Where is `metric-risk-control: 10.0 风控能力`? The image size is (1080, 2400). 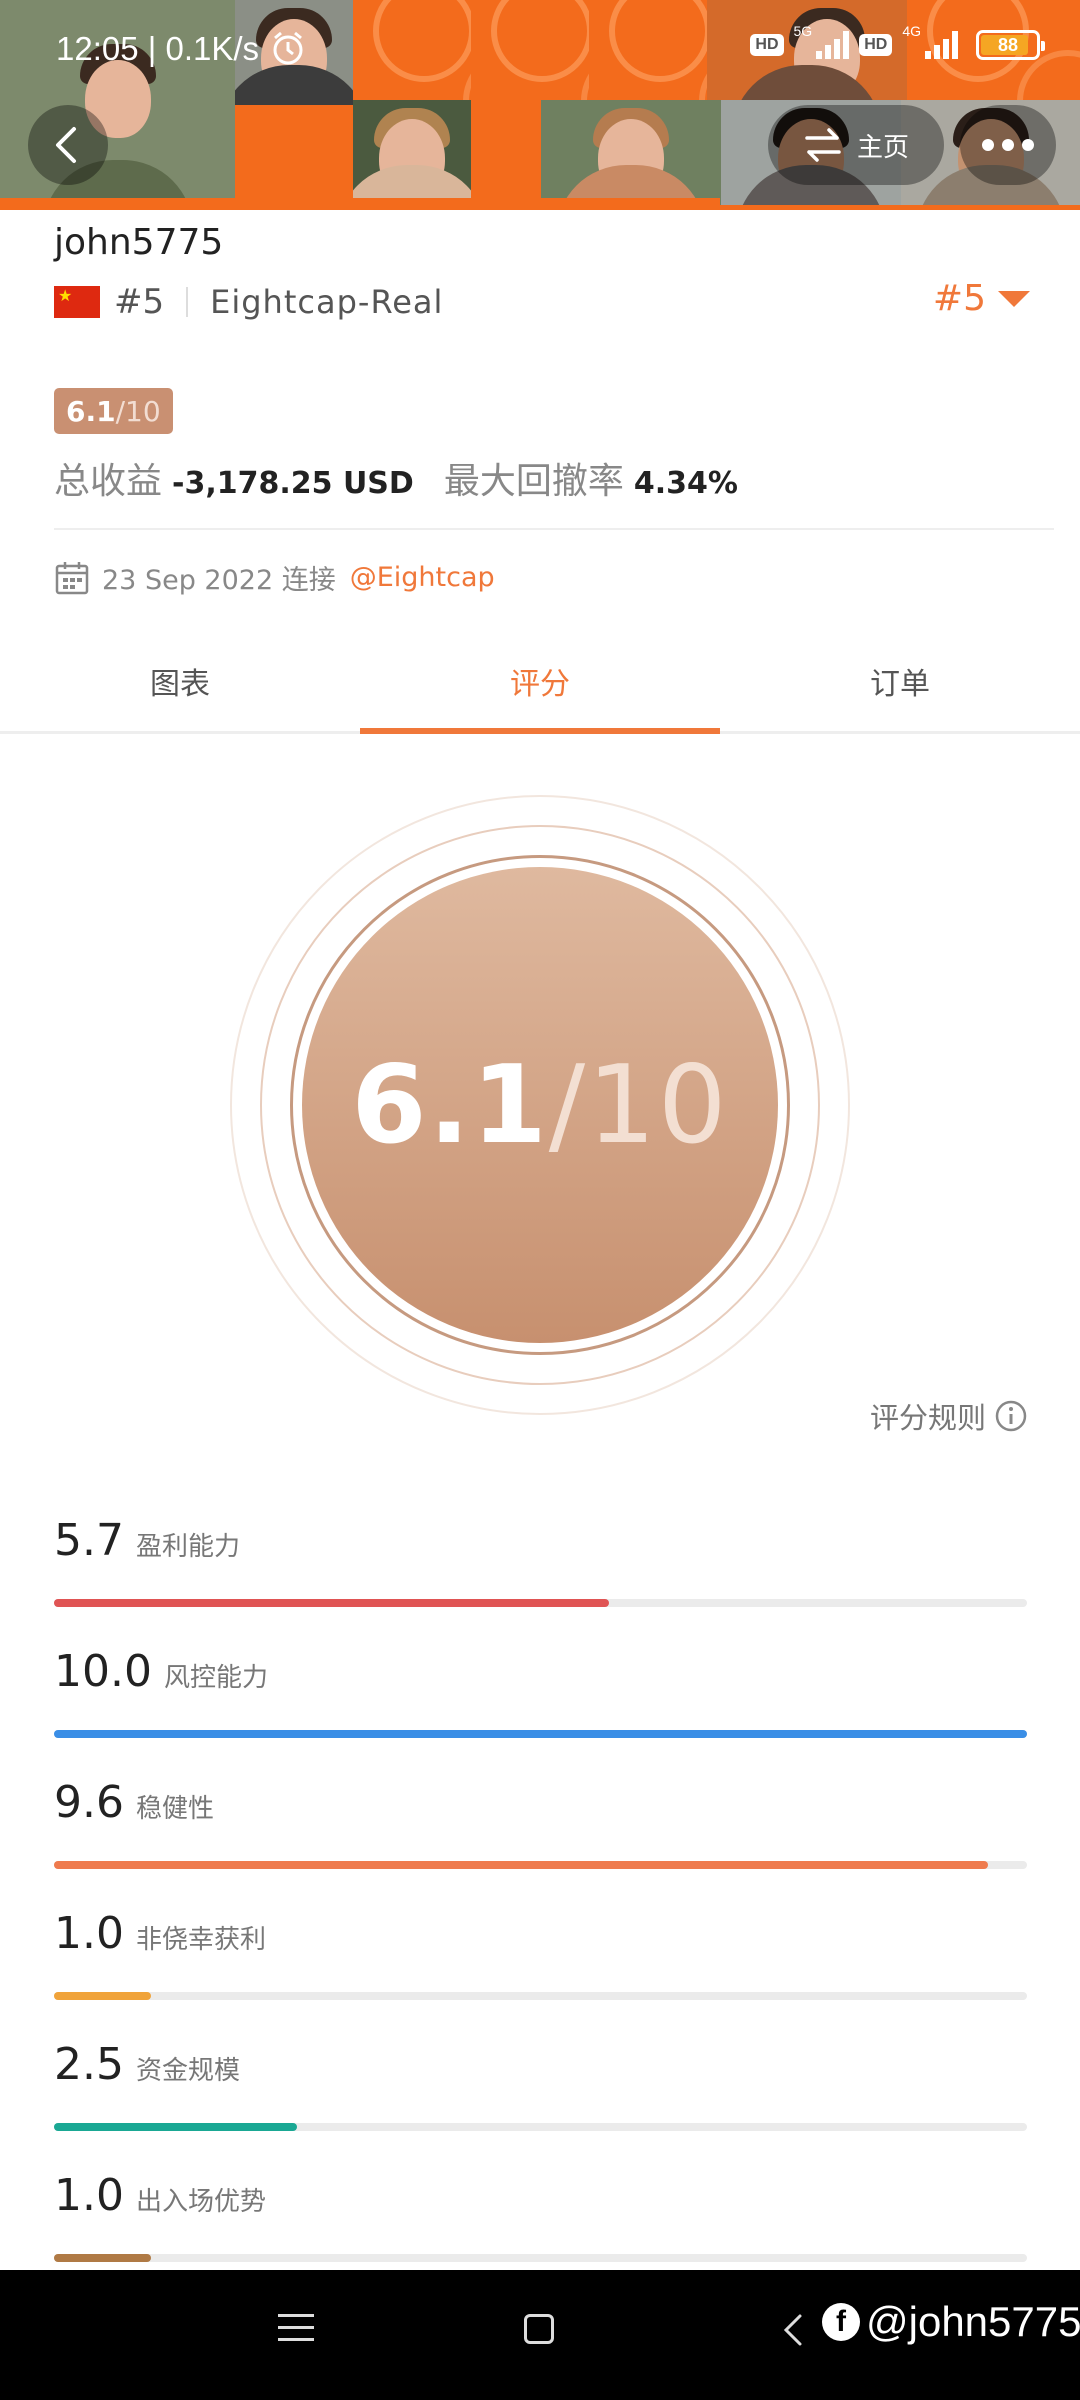
metric-risk-control: 10.0 风控能力 is located at coordinates (540, 1692).